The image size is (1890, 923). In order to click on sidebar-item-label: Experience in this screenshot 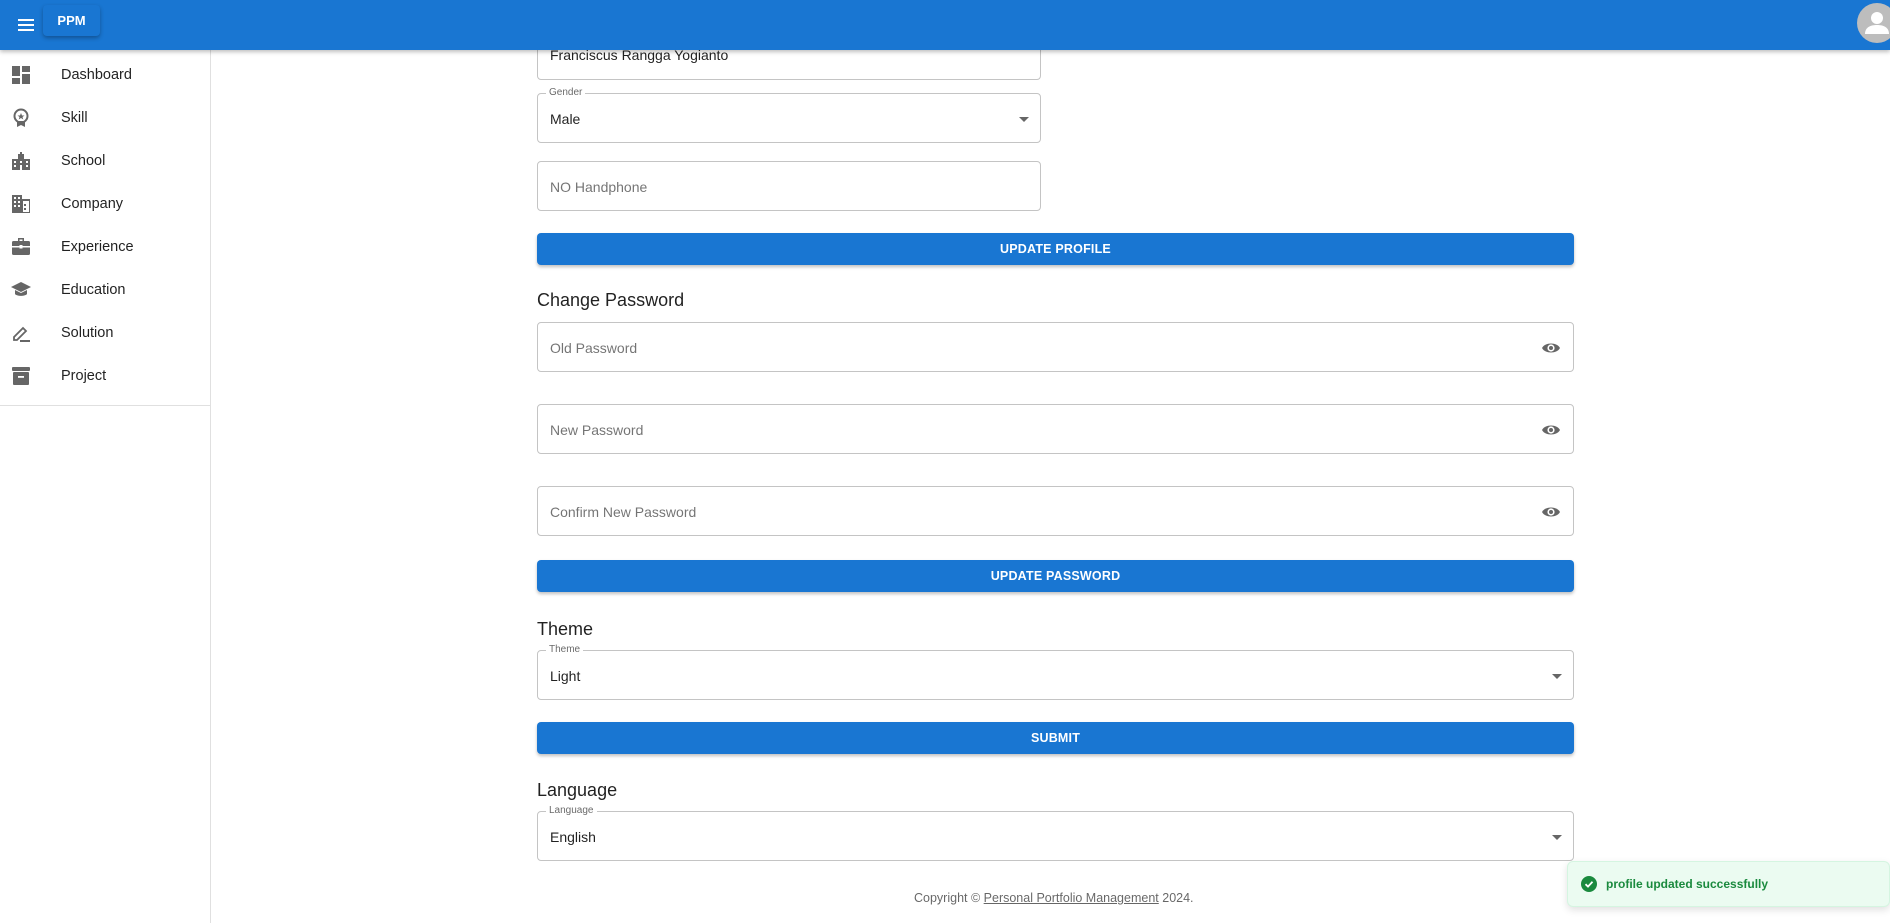, I will do `click(97, 246)`.